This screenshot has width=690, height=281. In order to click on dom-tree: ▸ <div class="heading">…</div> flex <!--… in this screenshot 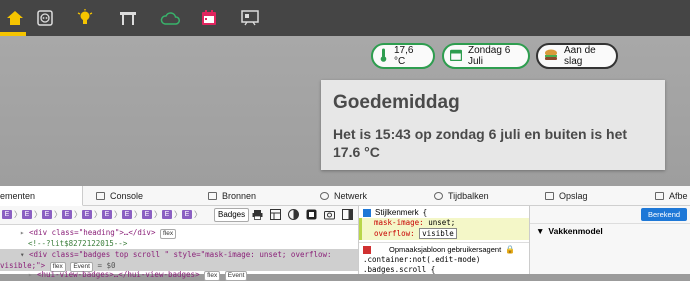, I will do `click(179, 253)`.